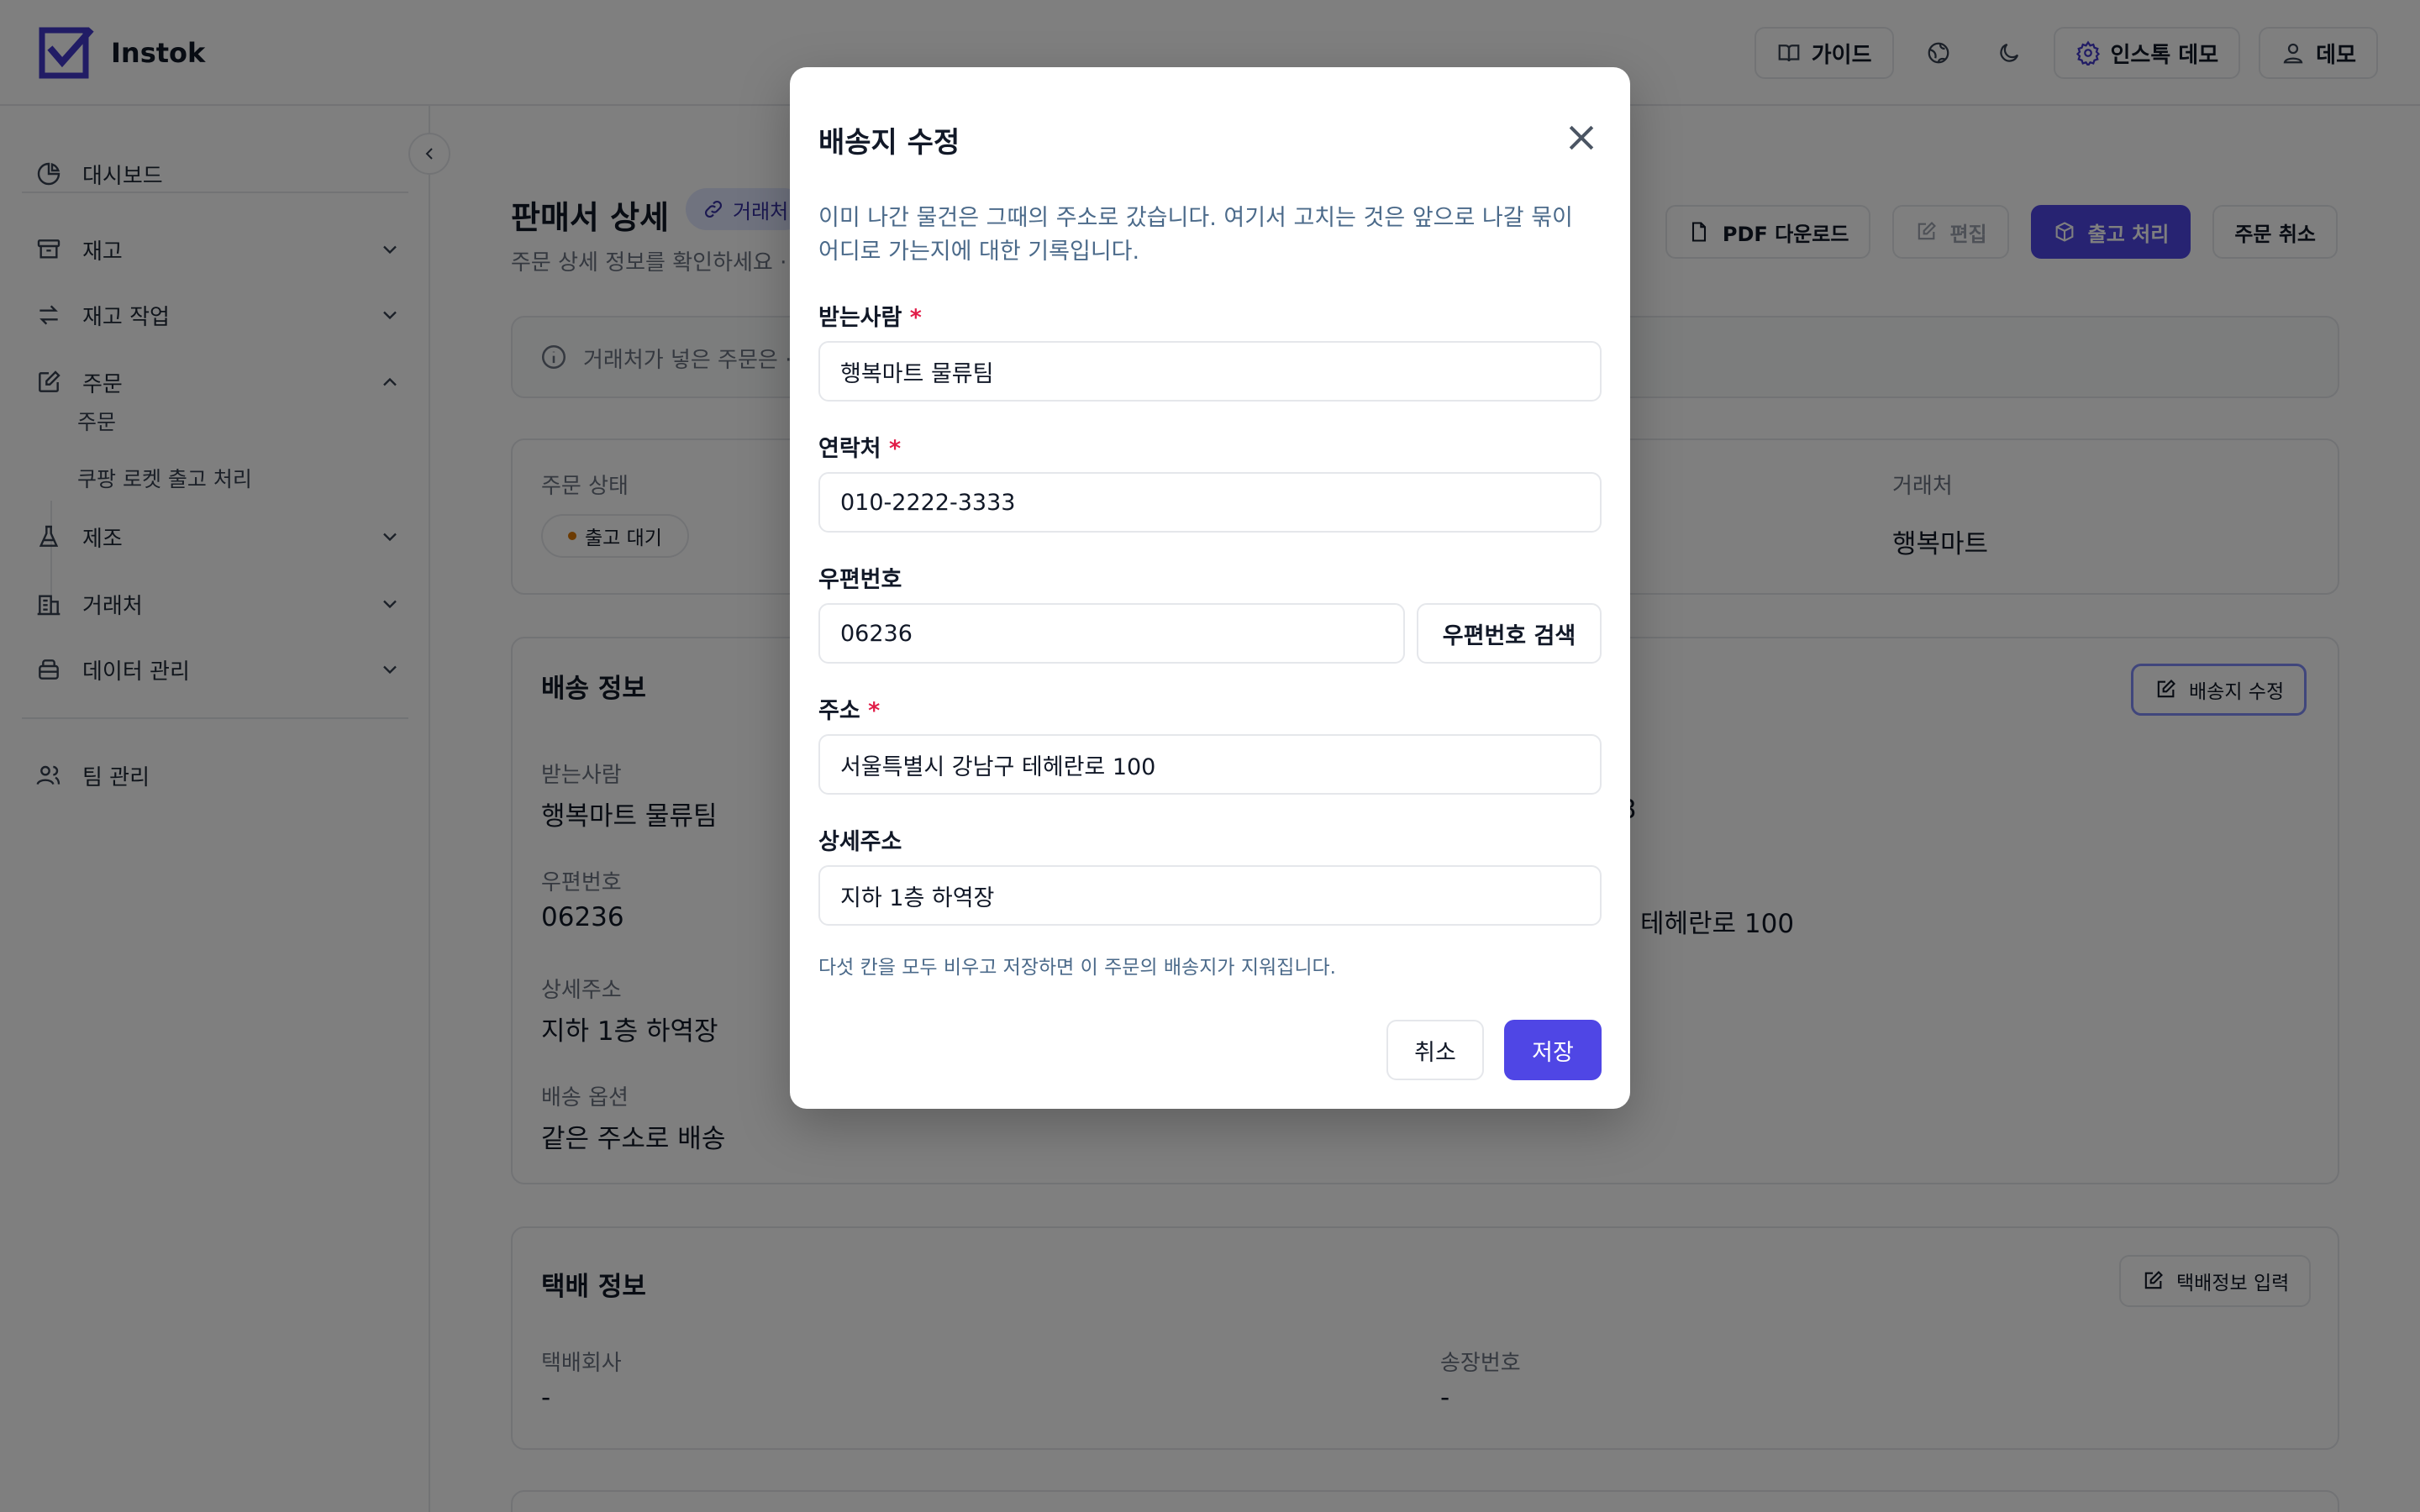  What do you see at coordinates (1210, 895) in the screenshot?
I see `detail-address-input: 지하 1층 하역장` at bounding box center [1210, 895].